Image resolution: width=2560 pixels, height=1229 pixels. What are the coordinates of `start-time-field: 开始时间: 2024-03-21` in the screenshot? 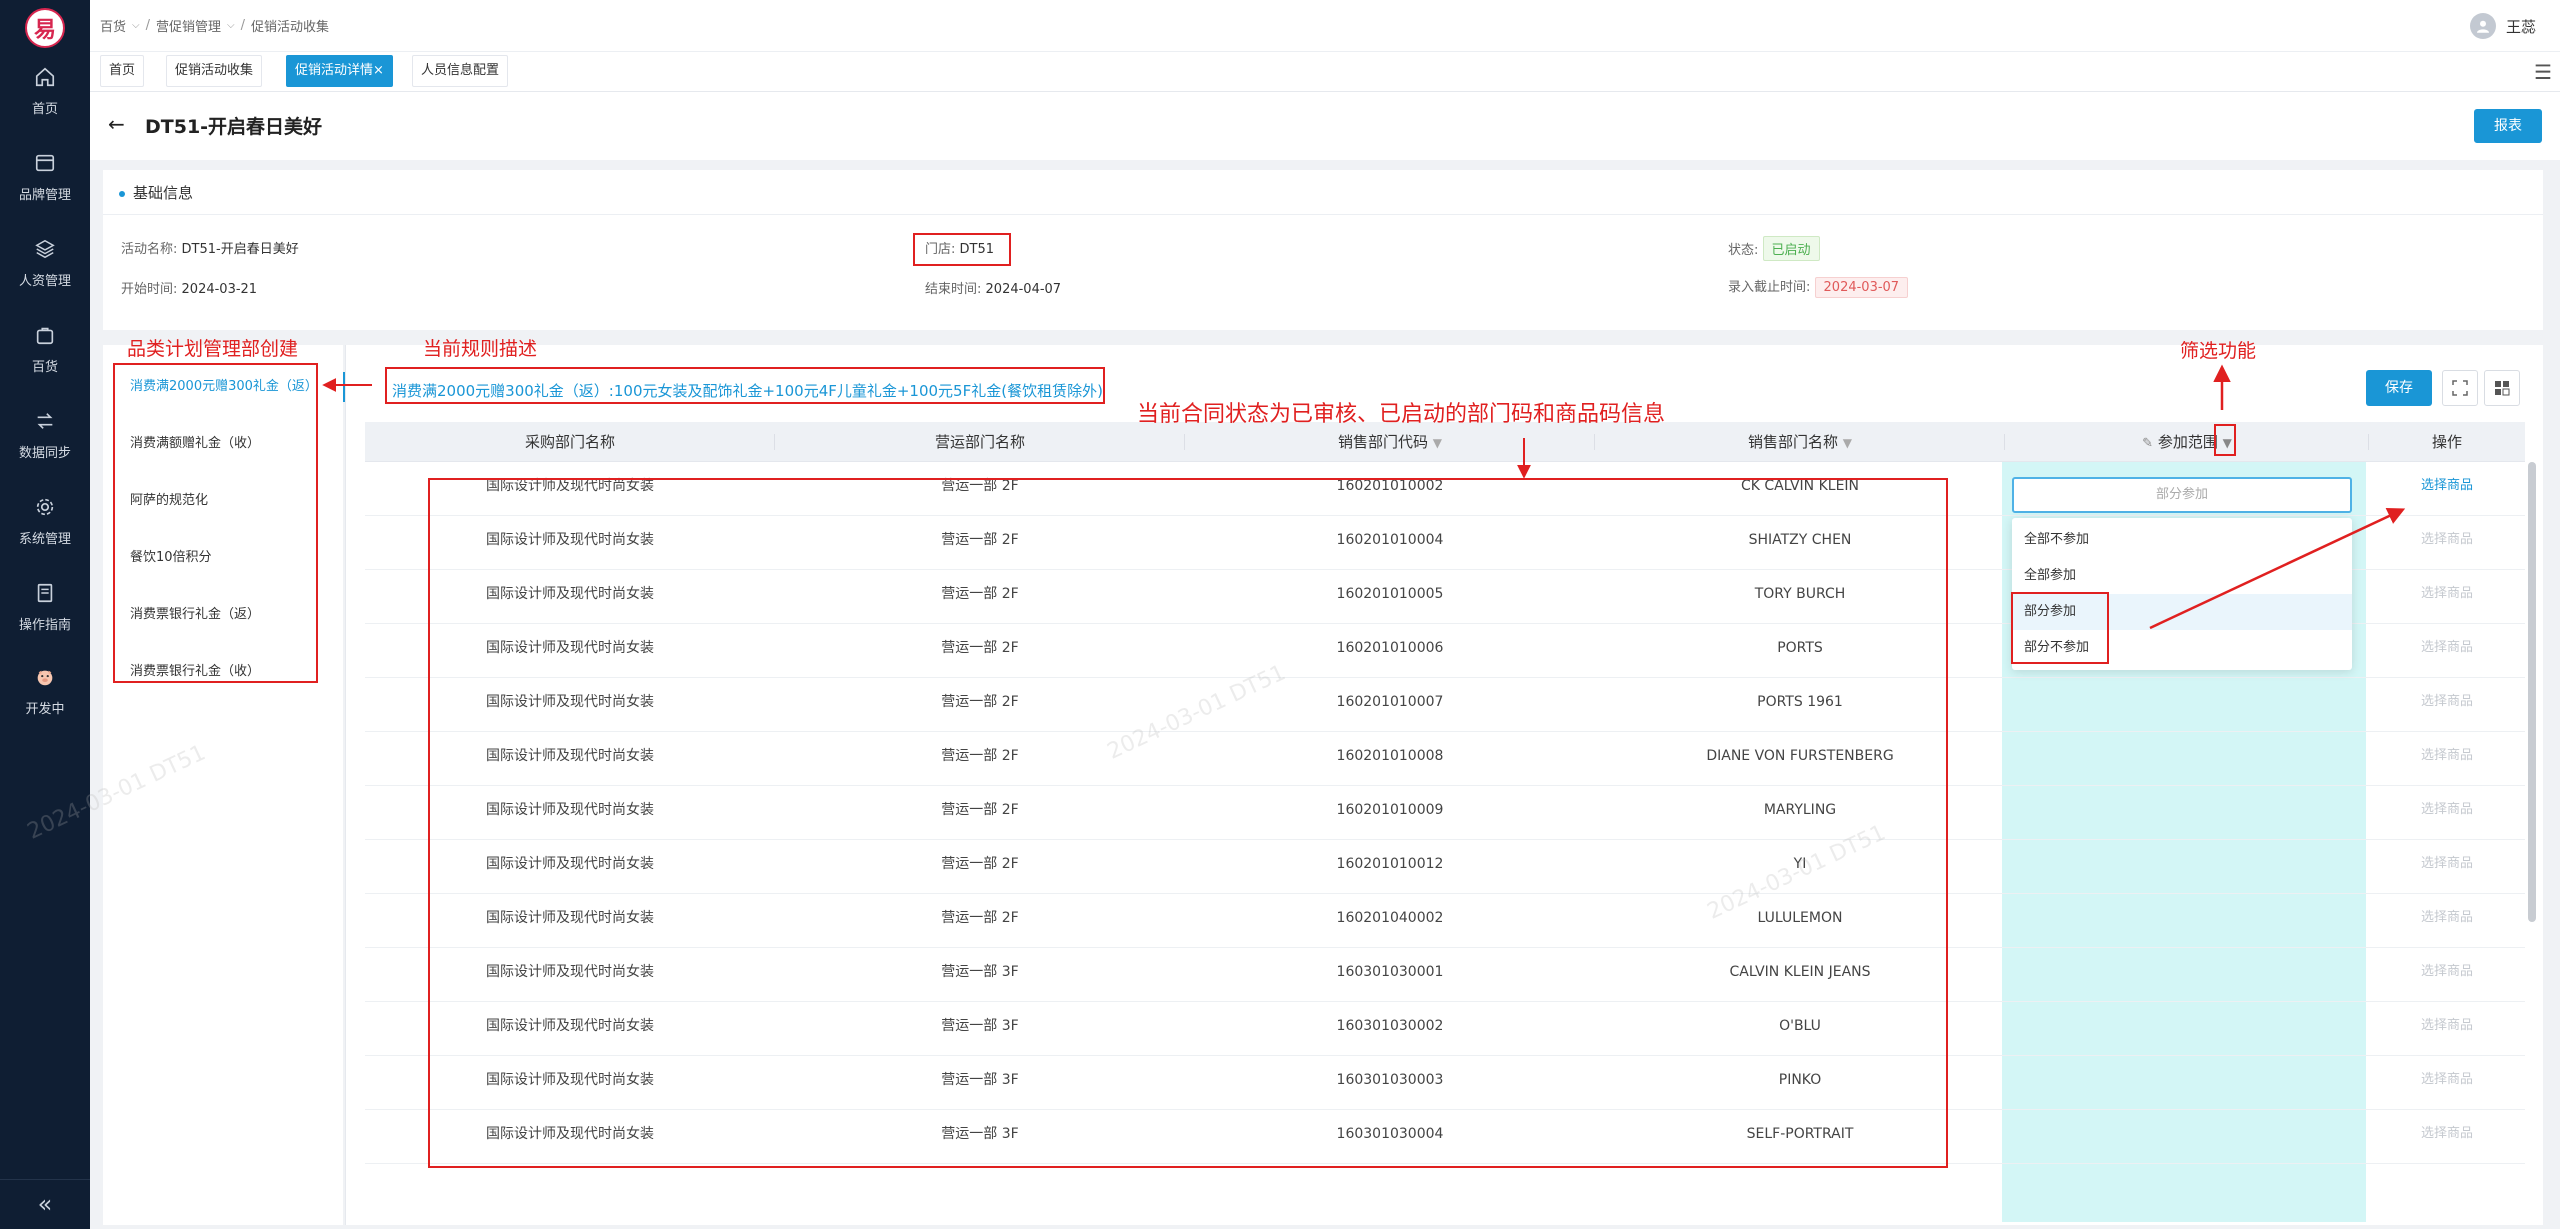 It's located at (189, 287).